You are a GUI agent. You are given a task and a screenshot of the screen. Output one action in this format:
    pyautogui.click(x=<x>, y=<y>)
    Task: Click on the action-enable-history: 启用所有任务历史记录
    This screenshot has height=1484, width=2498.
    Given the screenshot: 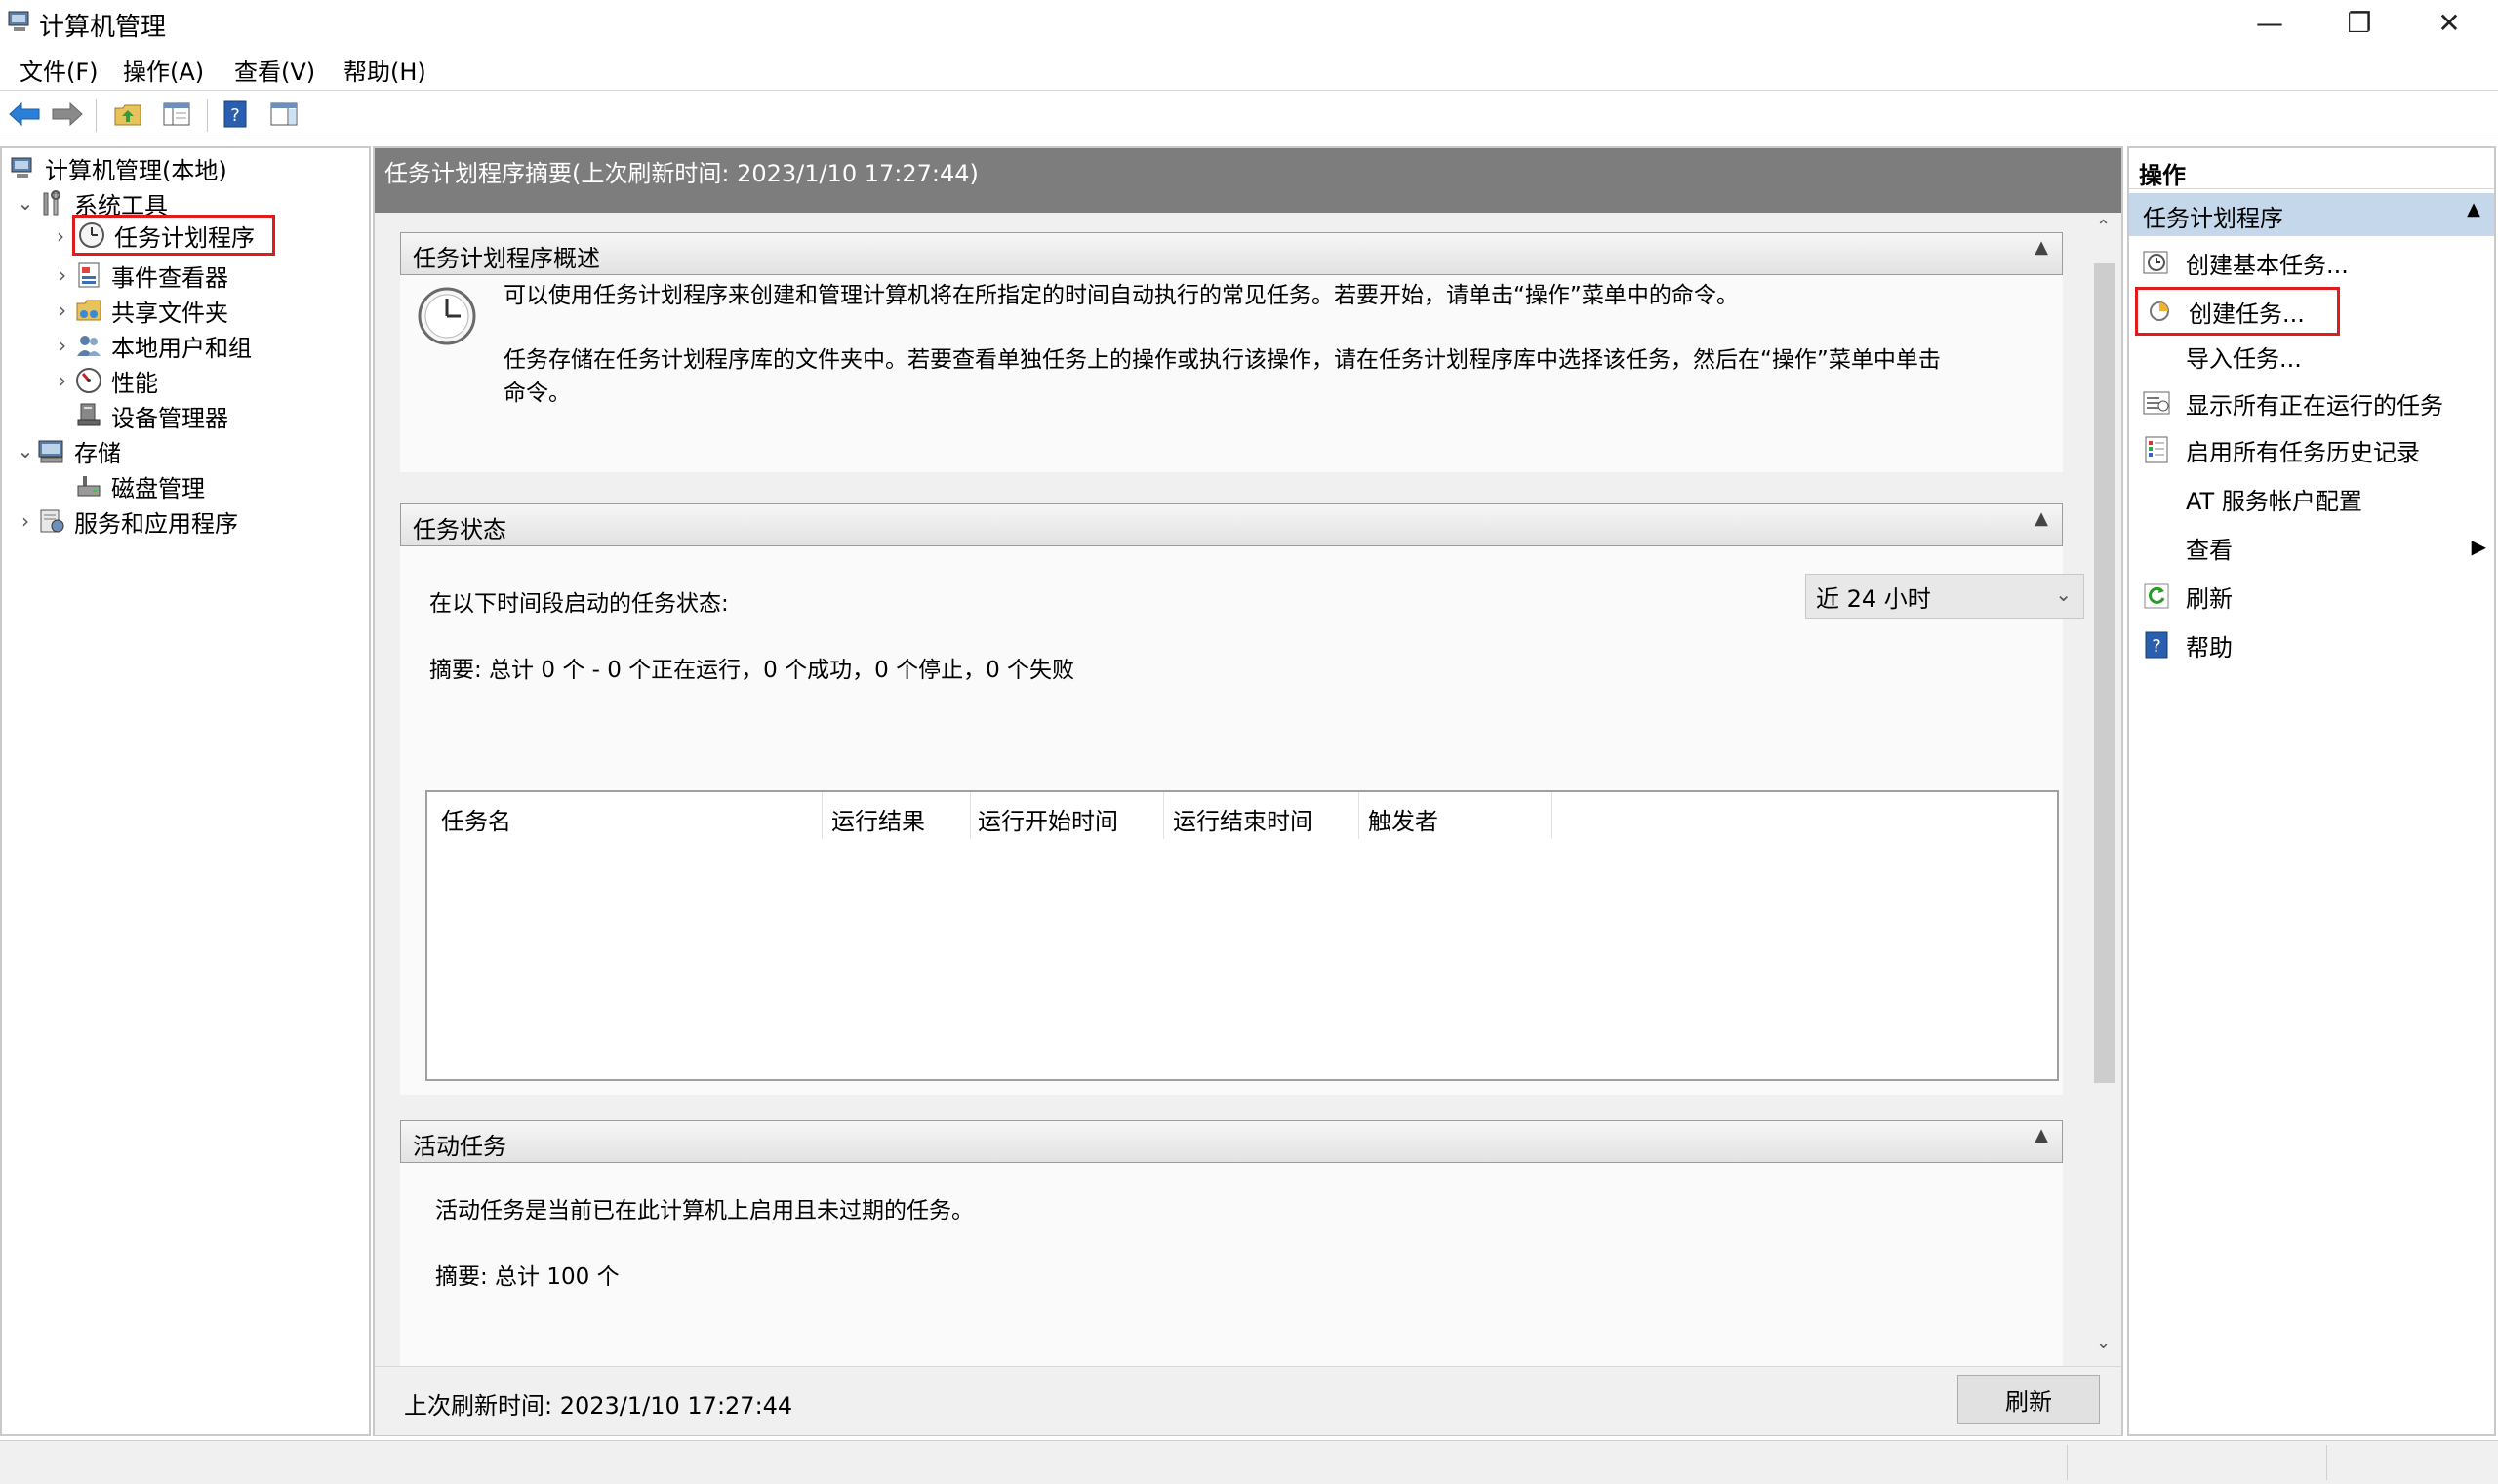 What is the action you would take?
    pyautogui.click(x=2316, y=449)
    